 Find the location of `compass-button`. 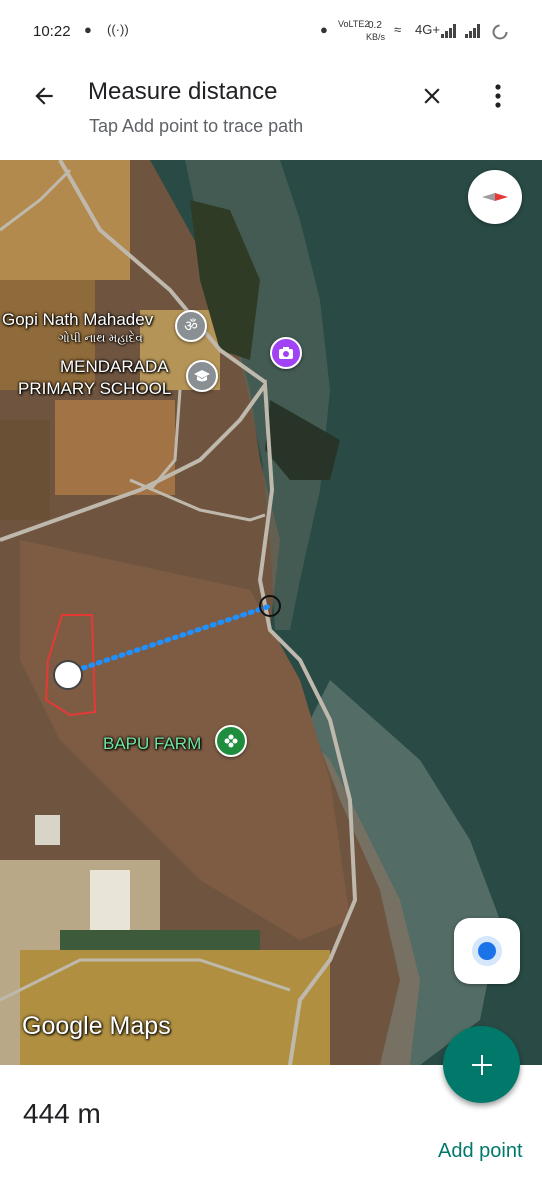

compass-button is located at coordinates (495, 197).